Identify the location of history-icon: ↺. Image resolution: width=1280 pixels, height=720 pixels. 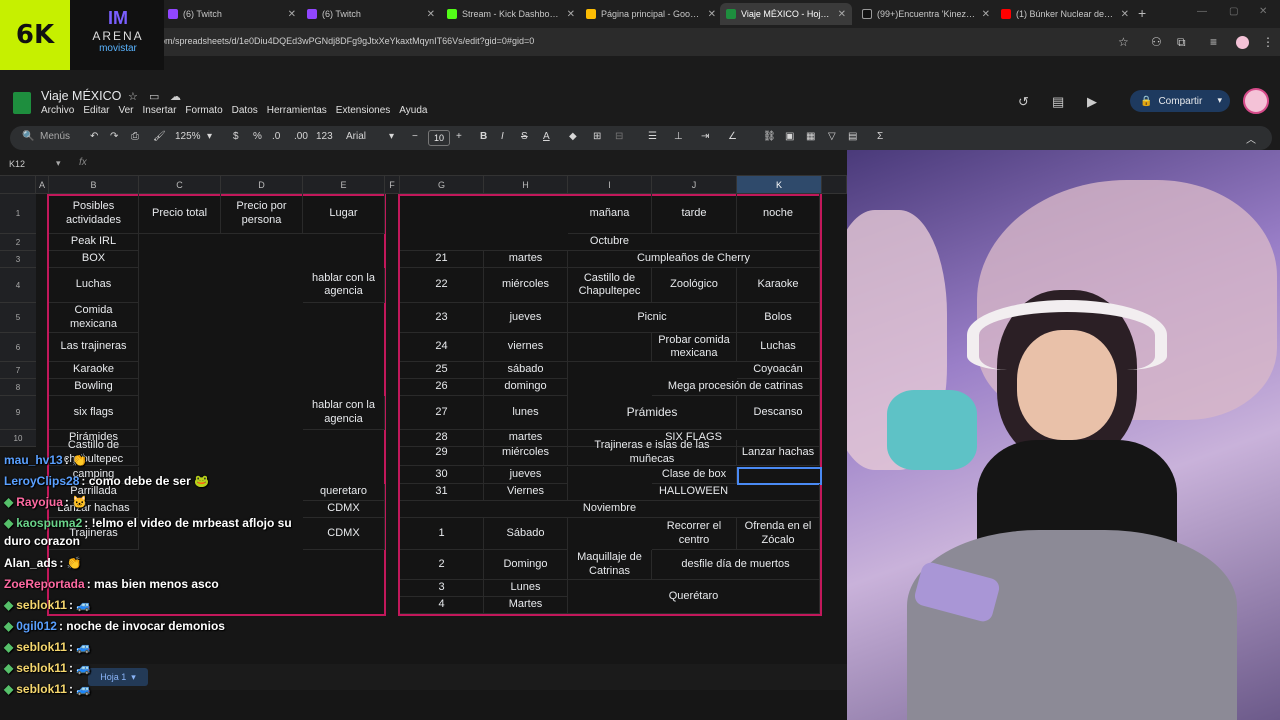
(1023, 102).